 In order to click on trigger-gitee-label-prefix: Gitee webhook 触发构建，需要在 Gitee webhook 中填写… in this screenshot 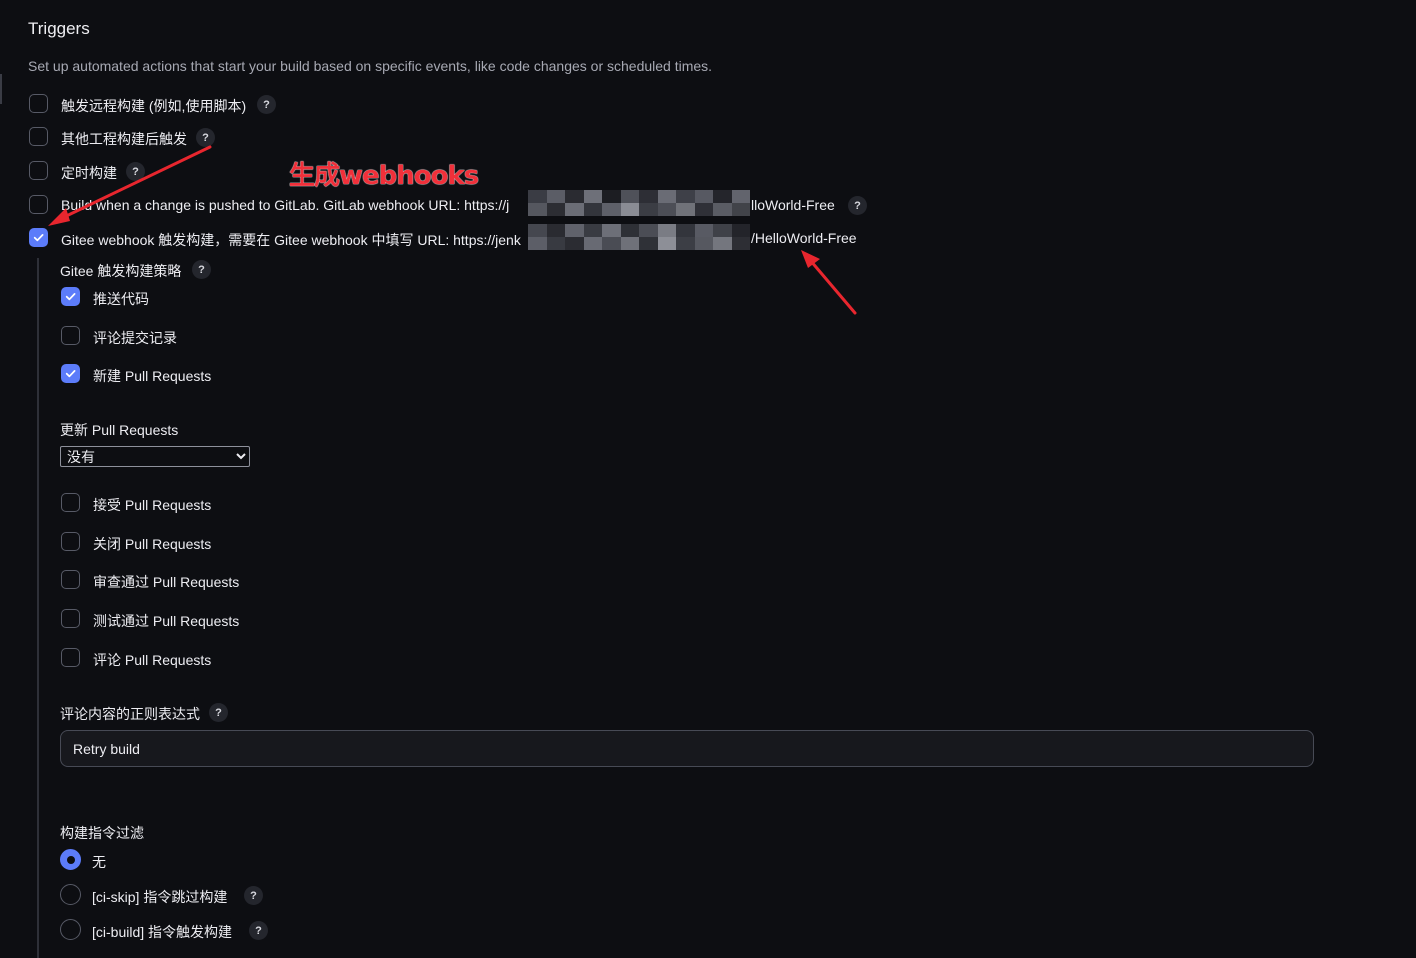, I will do `click(291, 240)`.